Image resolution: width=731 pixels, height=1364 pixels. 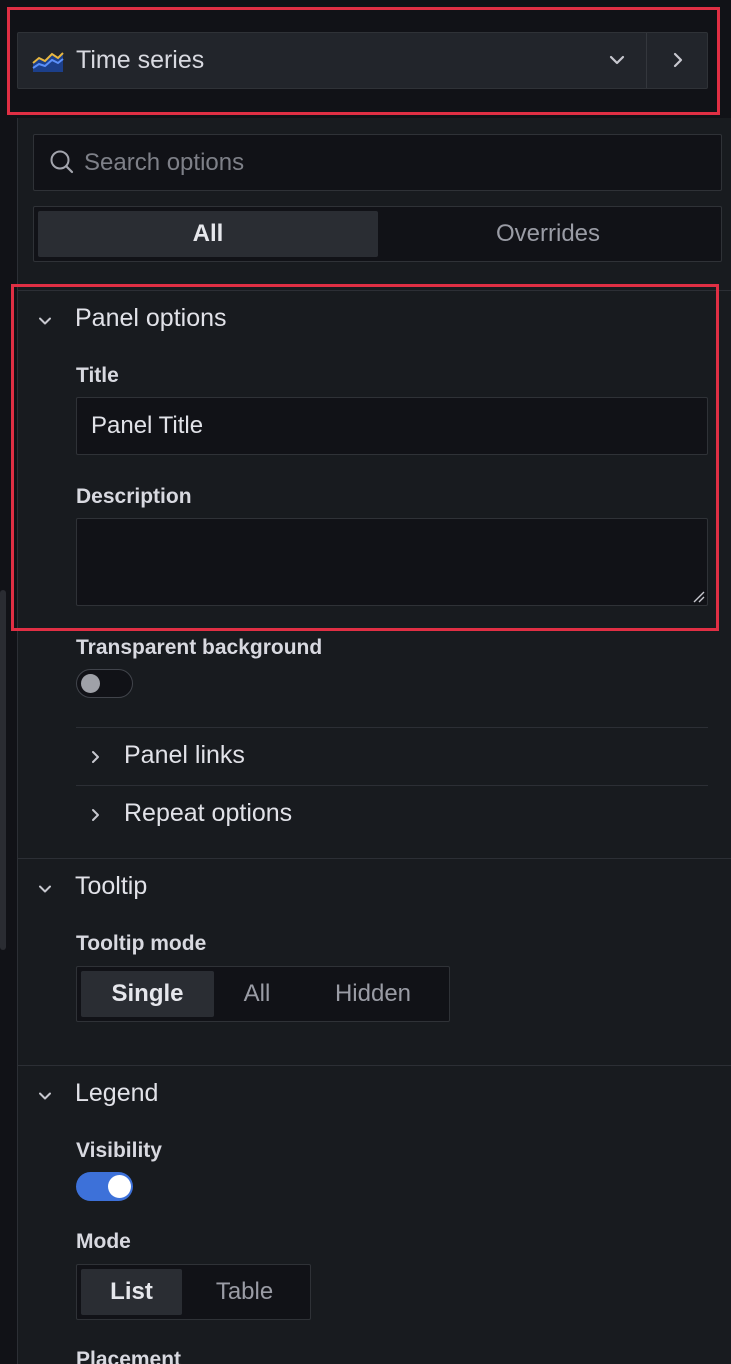 I want to click on repeat-options-toggle: Repeat options, so click(x=208, y=813).